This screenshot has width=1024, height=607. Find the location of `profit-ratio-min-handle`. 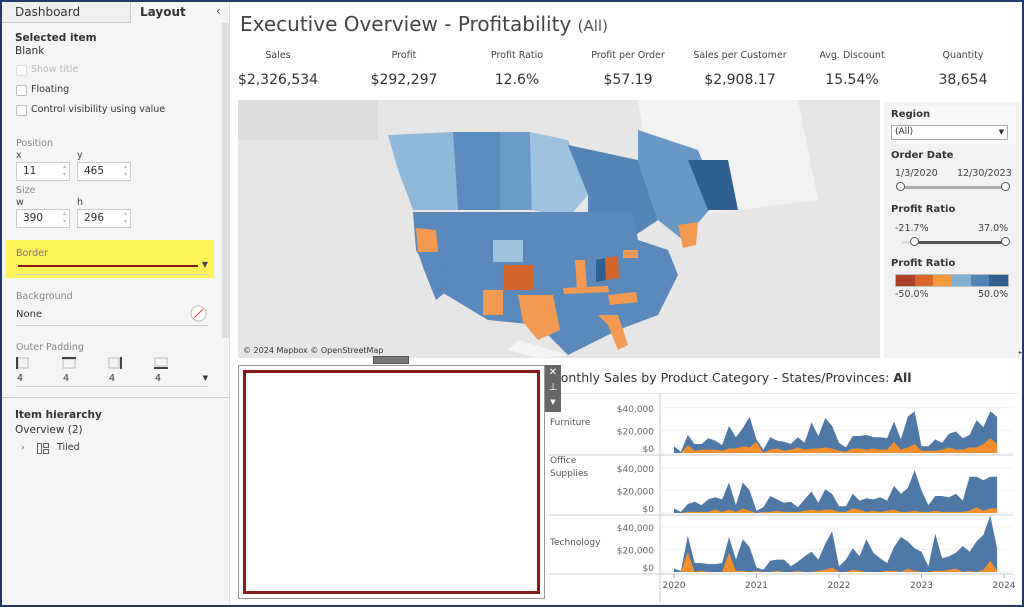

profit-ratio-min-handle is located at coordinates (914, 241).